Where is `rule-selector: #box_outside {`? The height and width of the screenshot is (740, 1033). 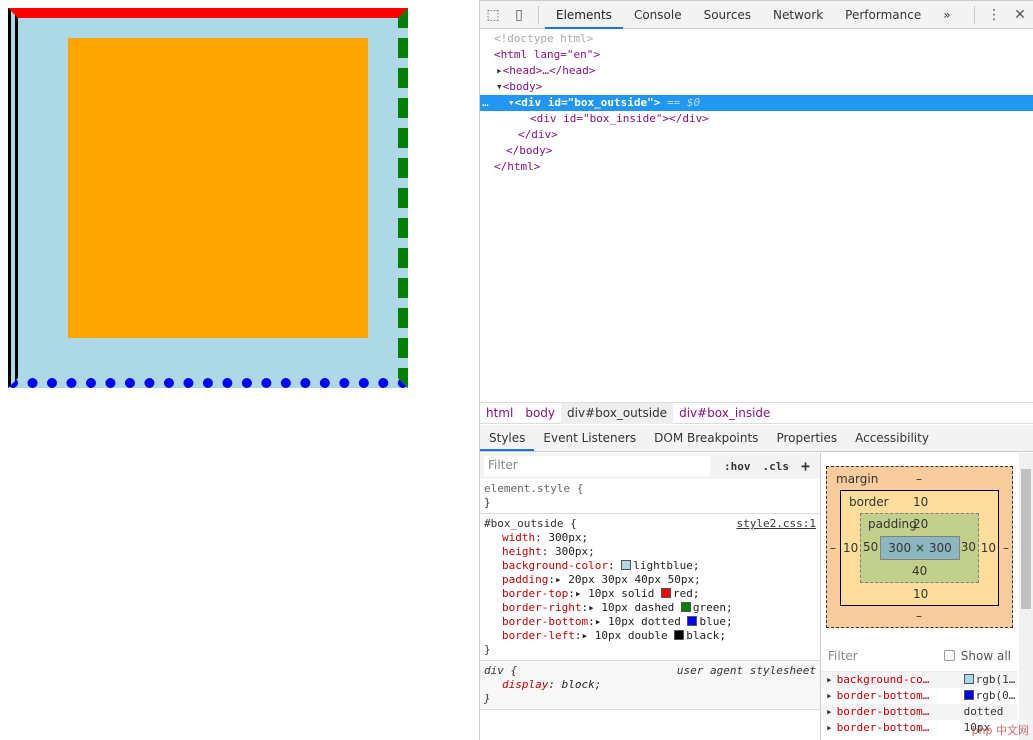 rule-selector: #box_outside { is located at coordinates (530, 523).